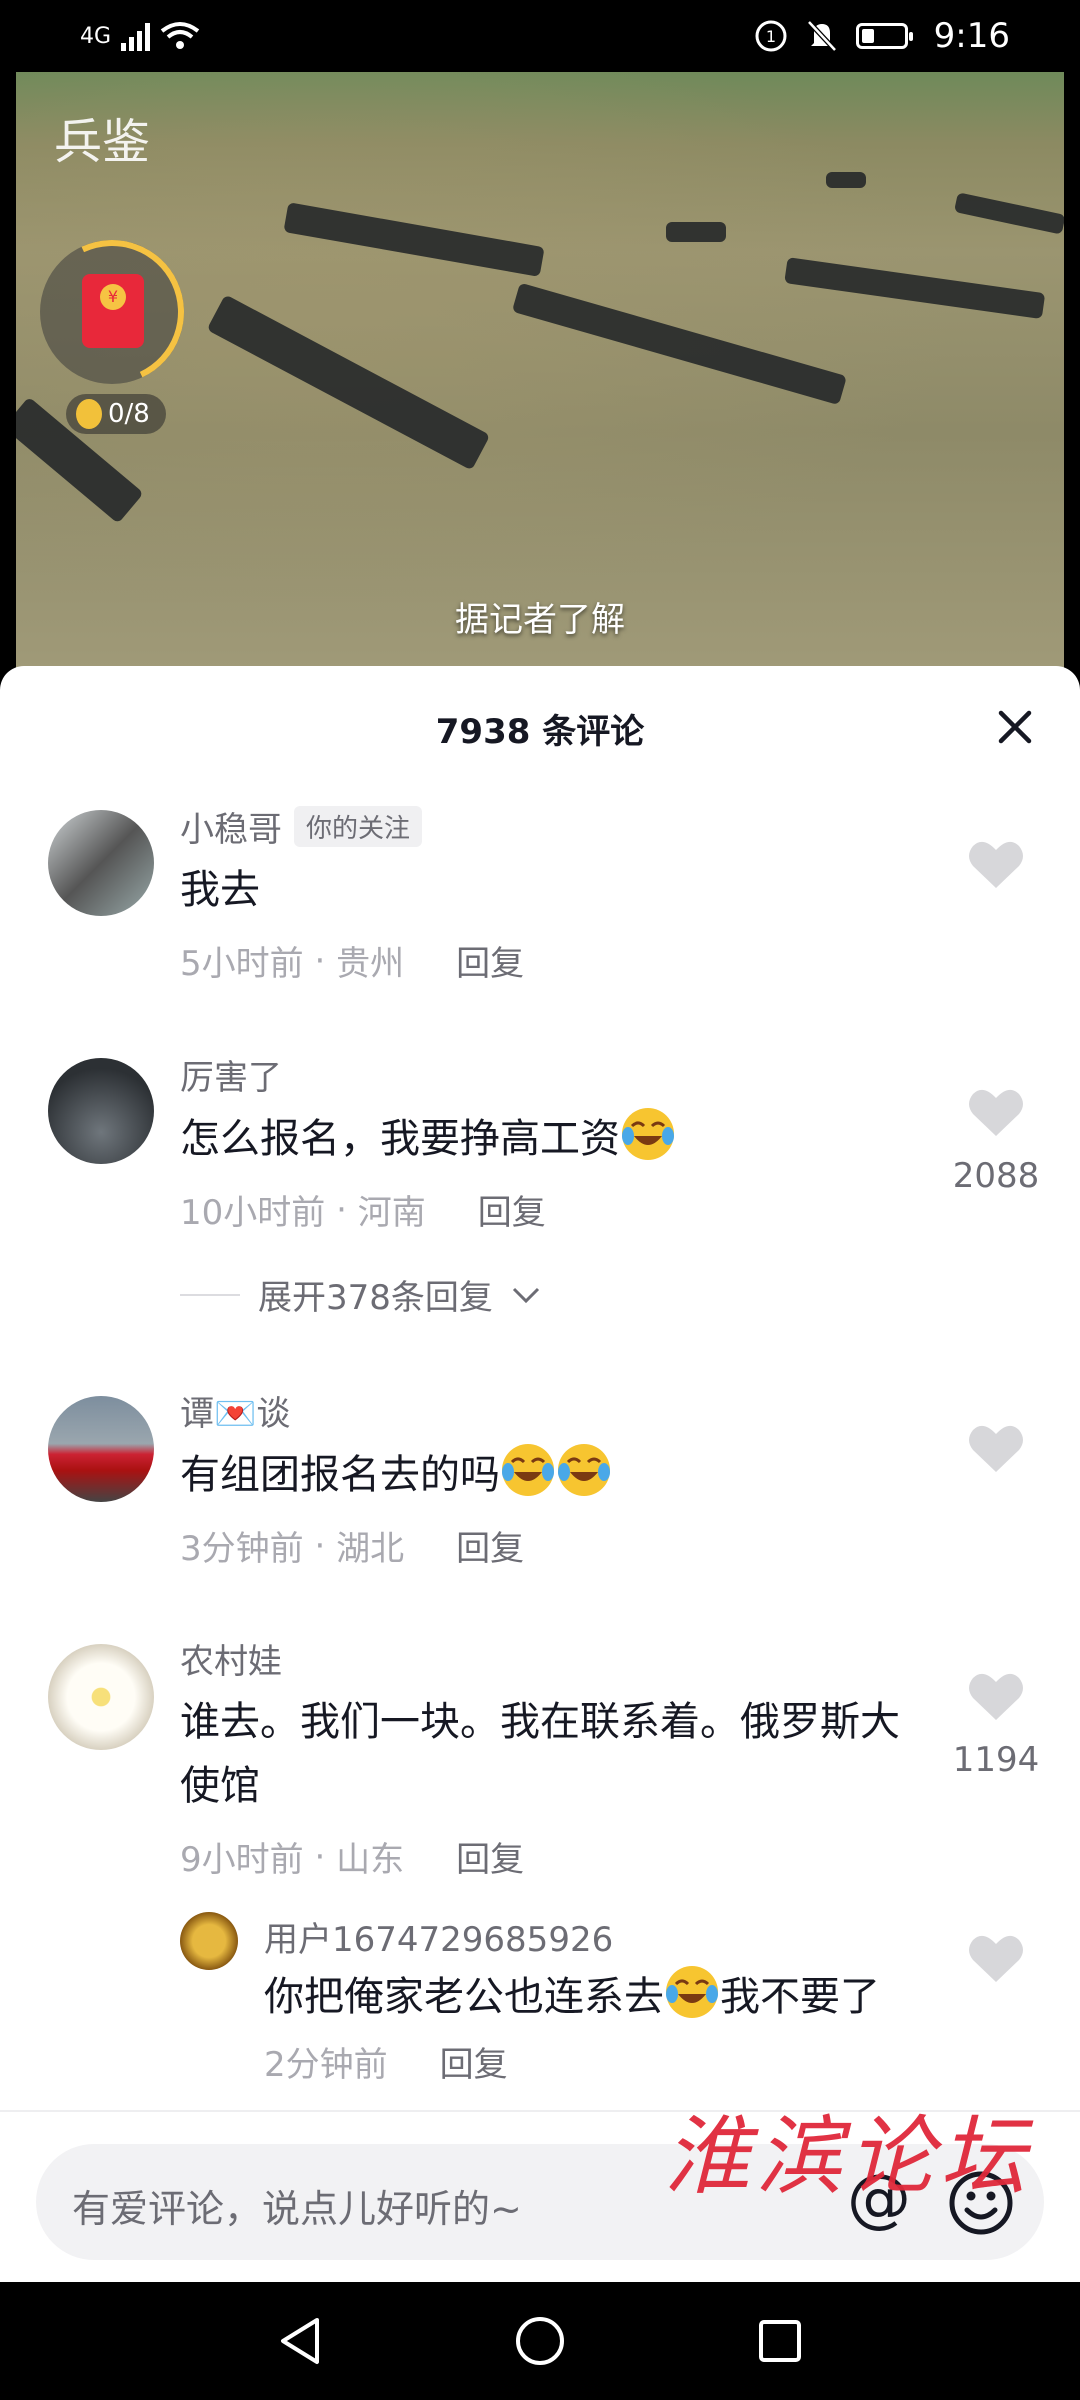 This screenshot has height=2400, width=1080. Describe the element at coordinates (242, 964) in the screenshot. I see `comment-time: 5小时前` at that location.